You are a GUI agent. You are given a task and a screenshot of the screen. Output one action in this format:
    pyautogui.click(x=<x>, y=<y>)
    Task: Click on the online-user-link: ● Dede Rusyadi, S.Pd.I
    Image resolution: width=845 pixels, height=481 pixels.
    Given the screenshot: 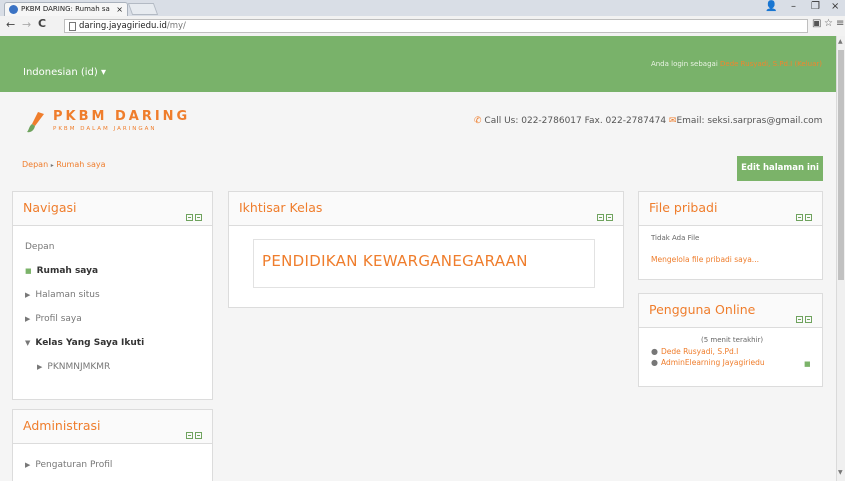 What is the action you would take?
    pyautogui.click(x=694, y=351)
    